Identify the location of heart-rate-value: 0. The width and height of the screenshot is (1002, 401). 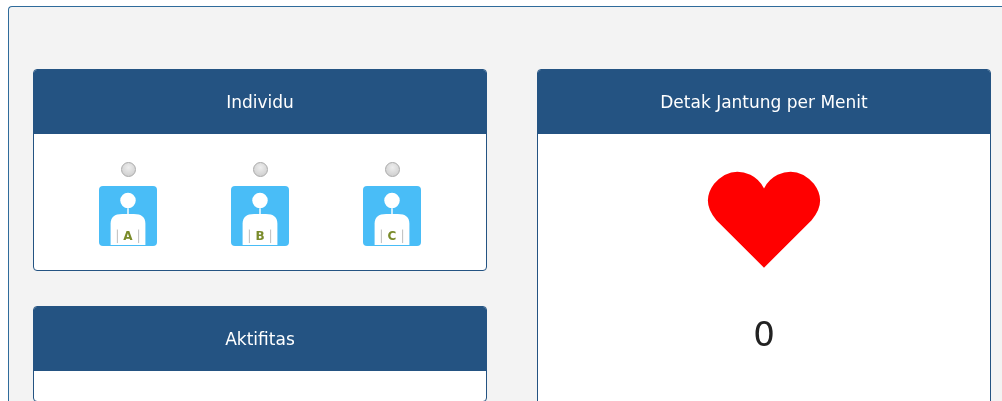
(764, 334).